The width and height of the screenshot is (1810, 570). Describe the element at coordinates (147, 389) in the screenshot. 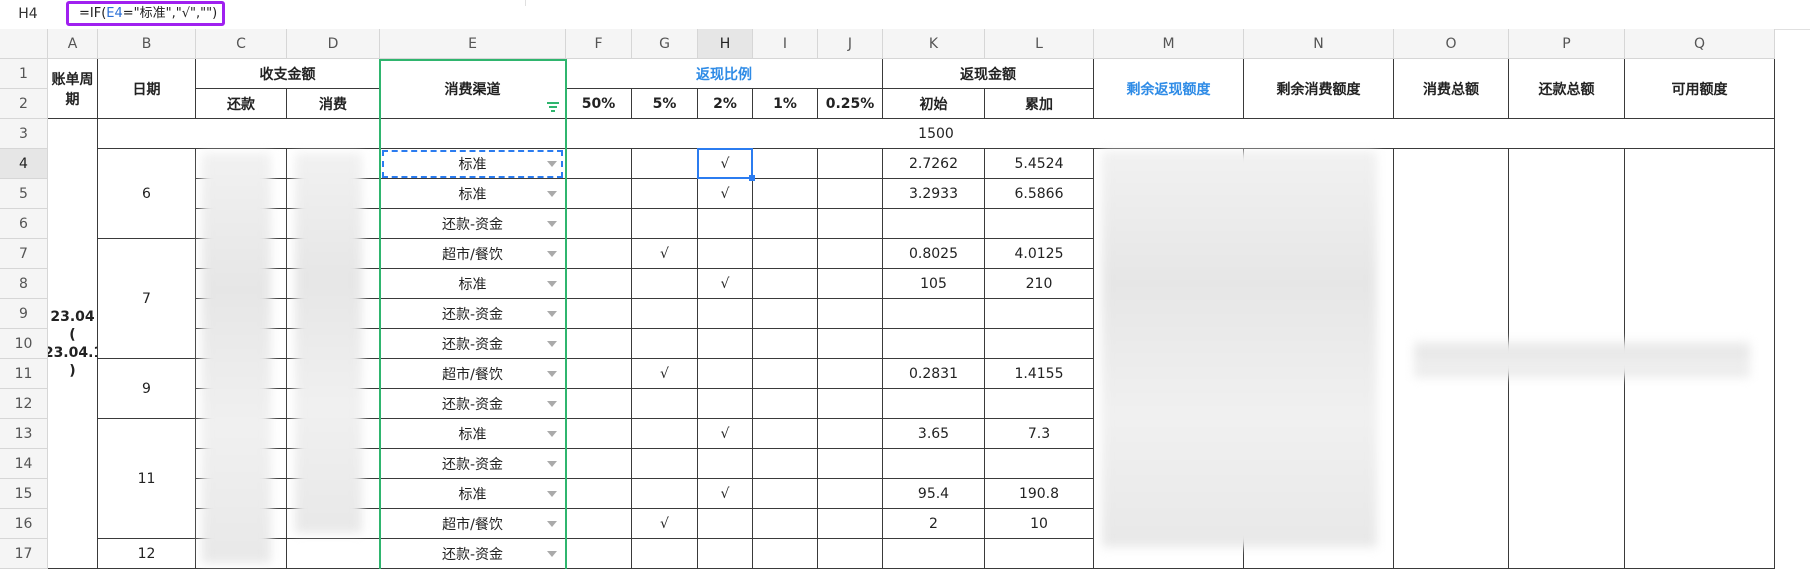

I see `date-cell: 9` at that location.